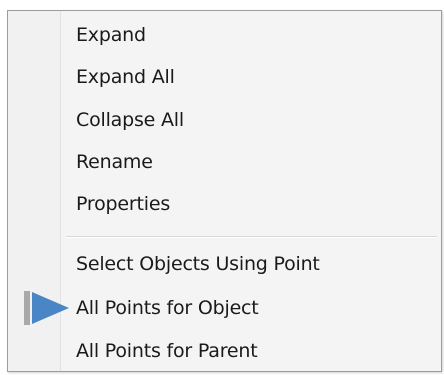 This screenshot has width=444, height=375. What do you see at coordinates (46, 308) in the screenshot?
I see `arrow-pointer-icon` at bounding box center [46, 308].